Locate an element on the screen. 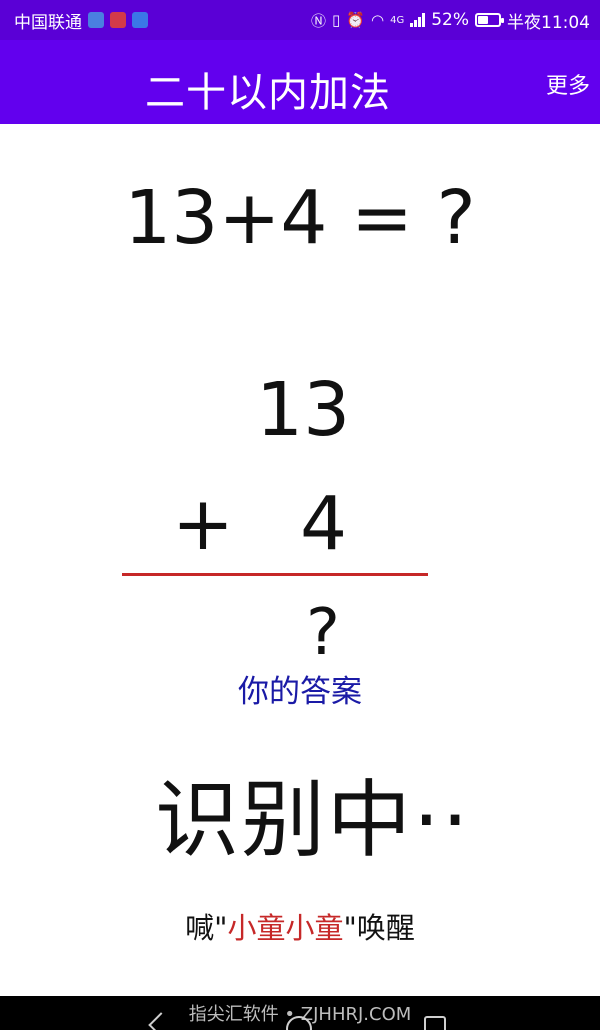 The width and height of the screenshot is (600, 1030). recognition-status: 识别中·· is located at coordinates (313, 820).